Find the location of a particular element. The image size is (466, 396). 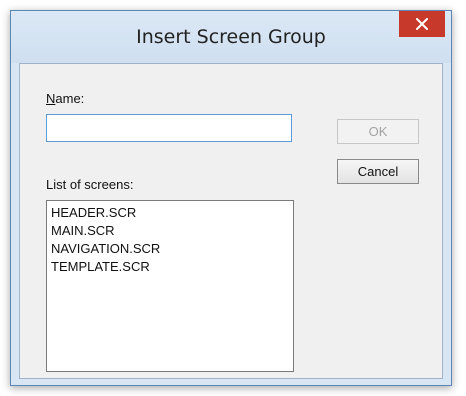

ok-button: OK is located at coordinates (378, 131).